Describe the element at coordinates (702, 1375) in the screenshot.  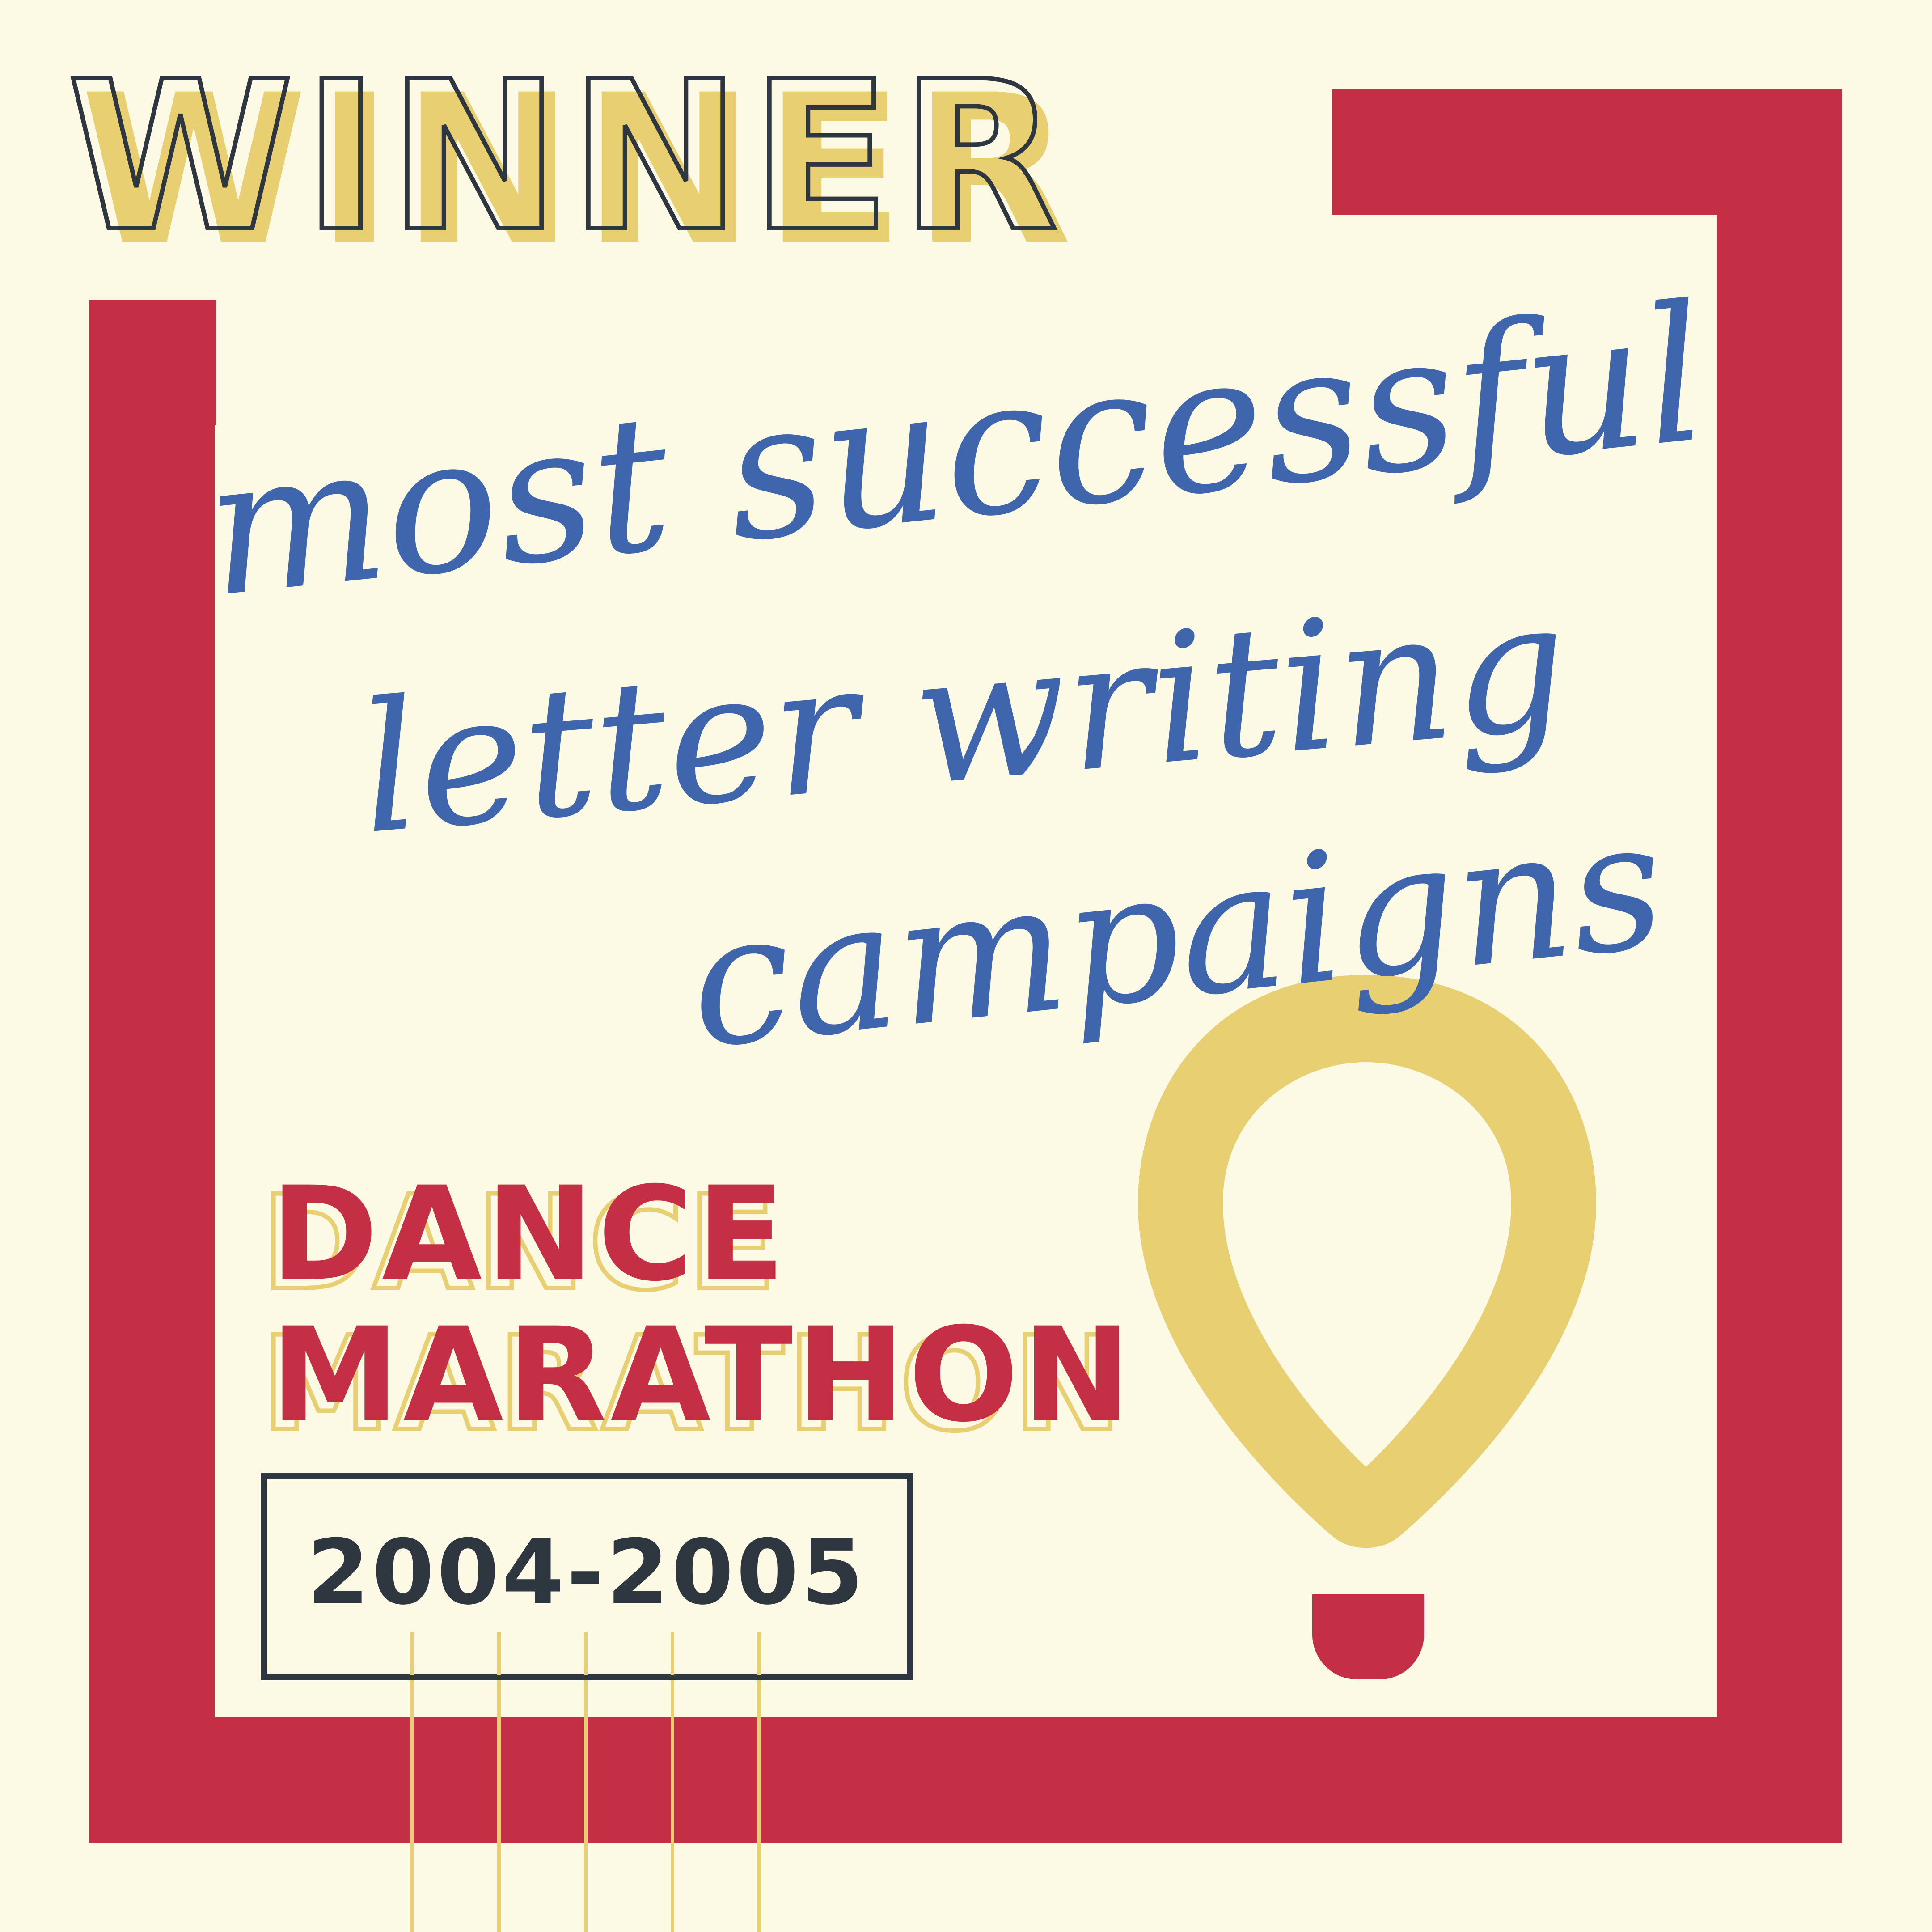
I see `event-line-2: MARATHON` at that location.